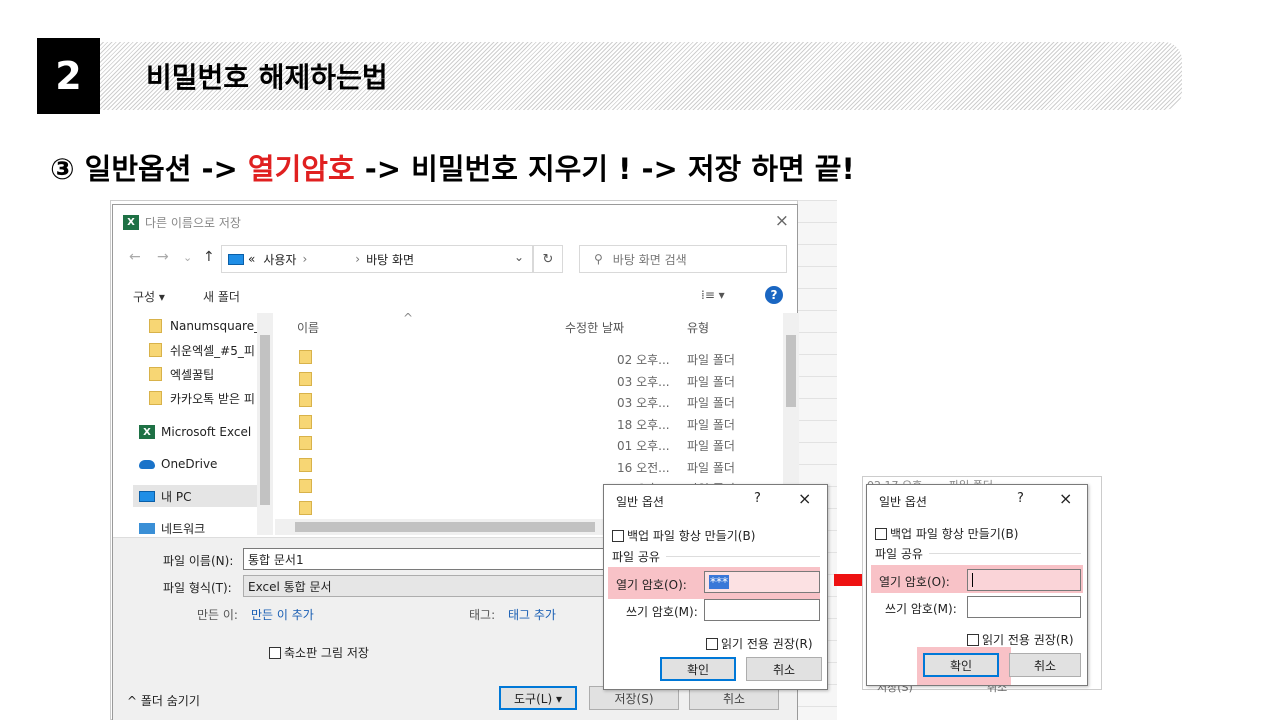 The width and height of the screenshot is (1280, 720). I want to click on address-segment-desktop: 바탕 화면, so click(390, 259).